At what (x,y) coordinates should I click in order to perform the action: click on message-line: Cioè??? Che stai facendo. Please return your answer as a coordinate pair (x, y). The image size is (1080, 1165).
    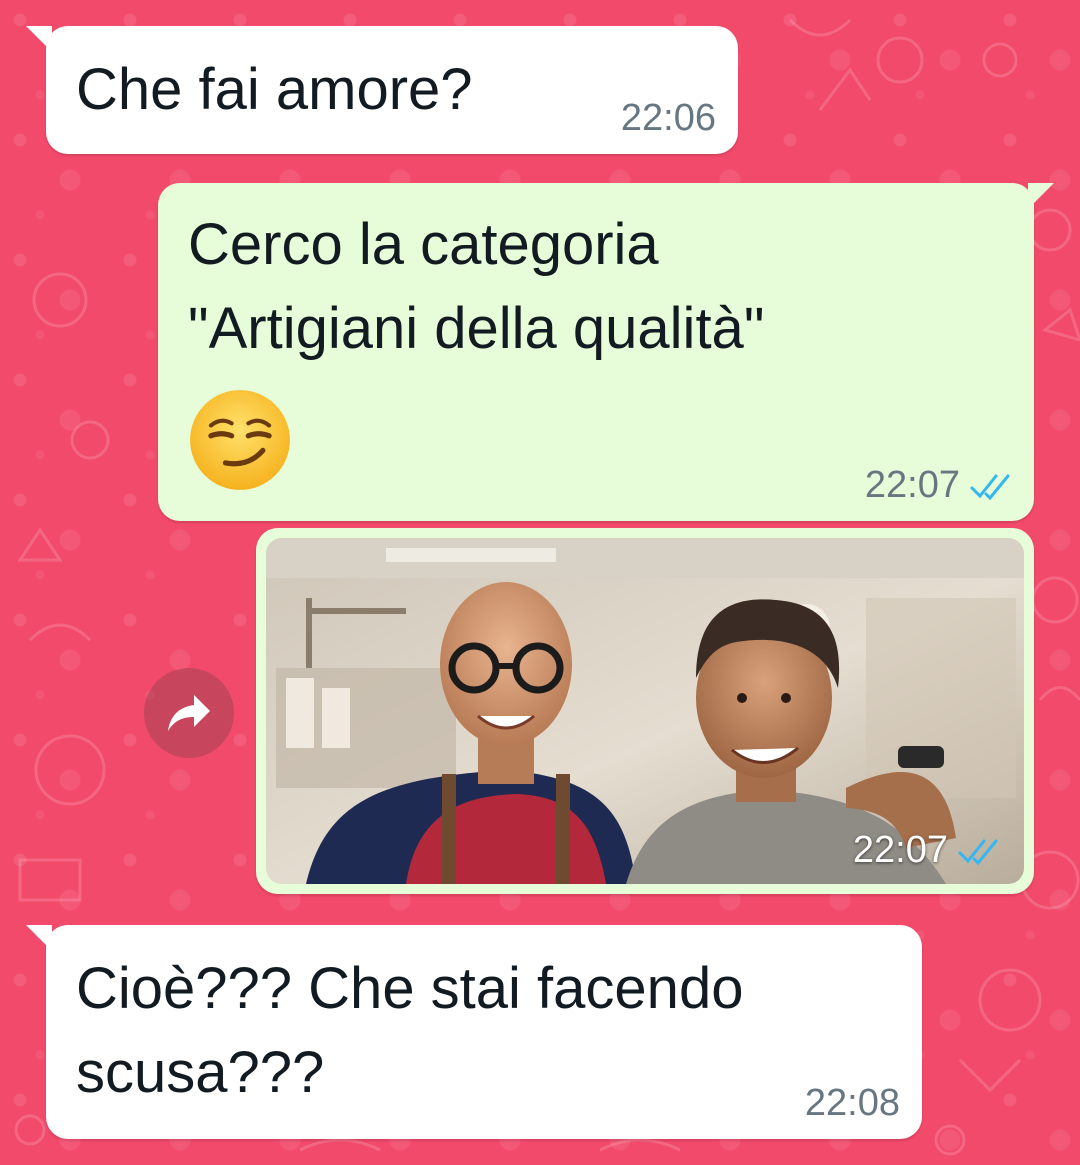
    Looking at the image, I should click on (410, 988).